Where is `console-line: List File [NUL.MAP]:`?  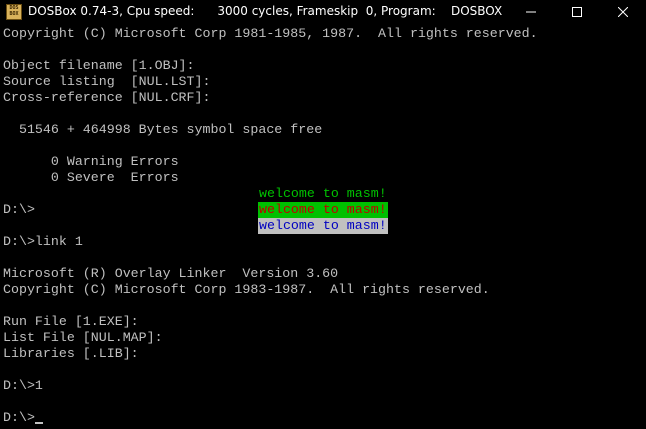 console-line: List File [NUL.MAP]: is located at coordinates (83, 337).